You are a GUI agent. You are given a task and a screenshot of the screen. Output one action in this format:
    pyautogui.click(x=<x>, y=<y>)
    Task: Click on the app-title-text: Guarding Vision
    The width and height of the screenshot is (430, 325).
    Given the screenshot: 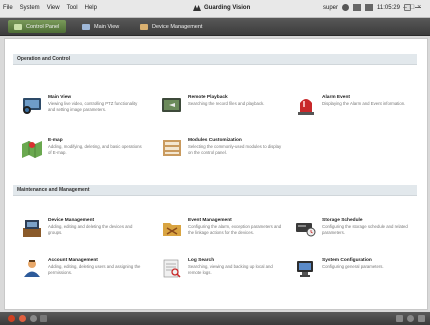 What is the action you would take?
    pyautogui.click(x=227, y=8)
    